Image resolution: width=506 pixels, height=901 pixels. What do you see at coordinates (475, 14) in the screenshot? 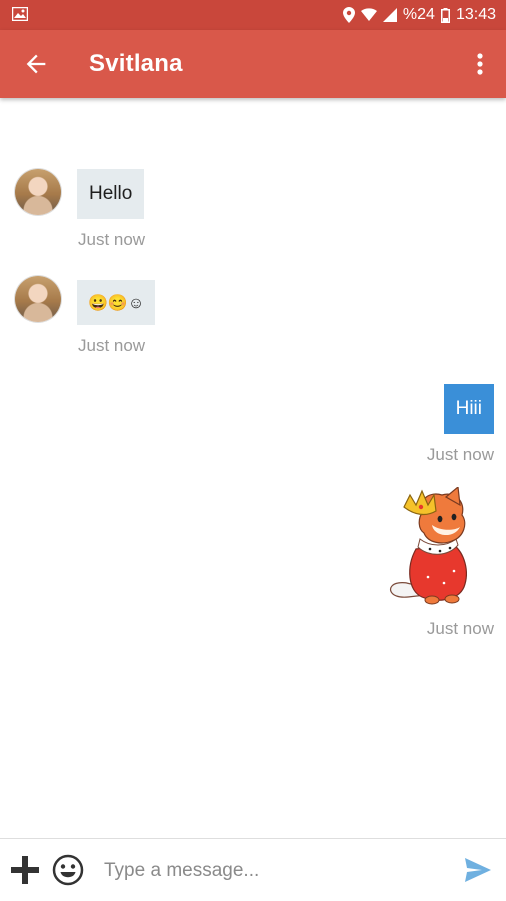
I see `status-time: 13:43` at bounding box center [475, 14].